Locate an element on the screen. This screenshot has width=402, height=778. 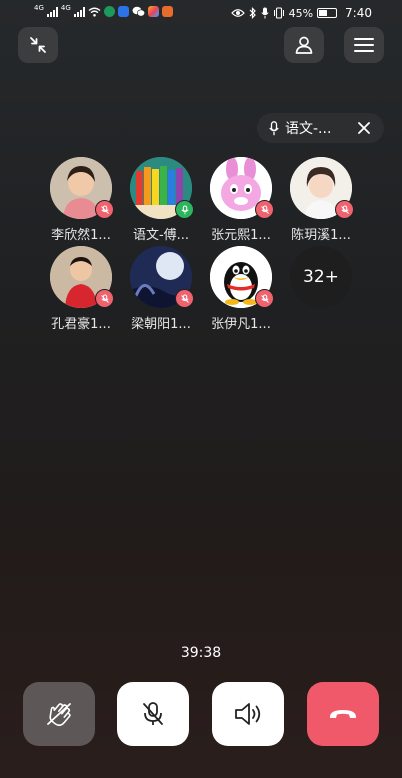
person-icon is located at coordinates (304, 45).